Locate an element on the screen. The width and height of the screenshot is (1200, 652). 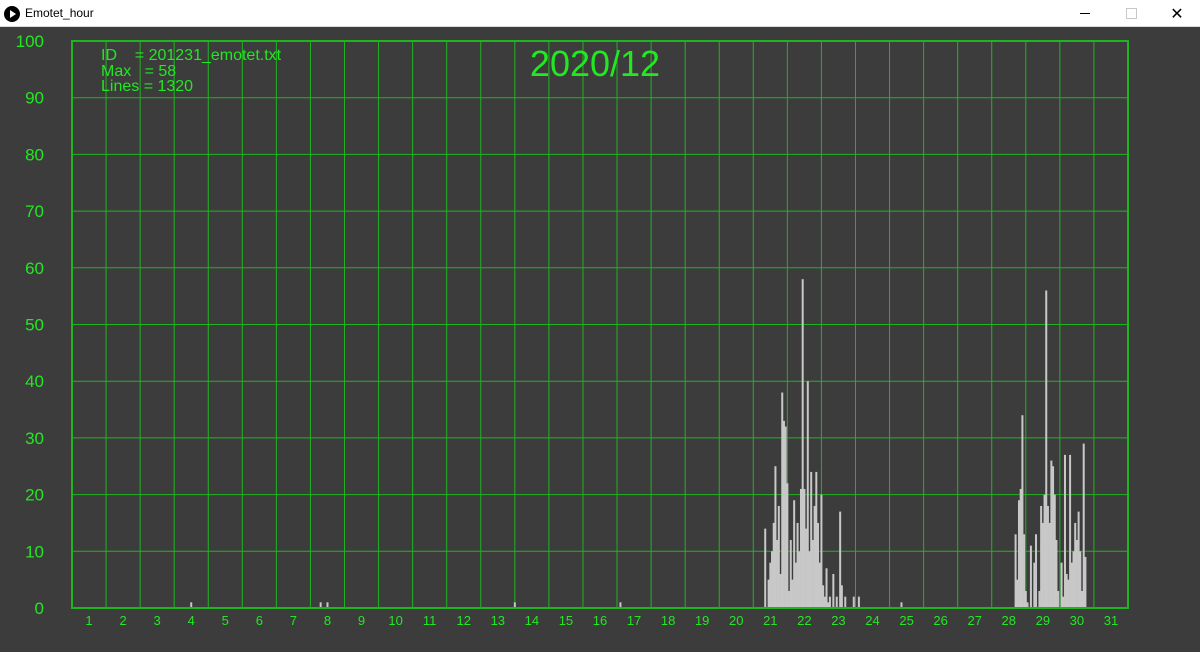
maximize-button is located at coordinates (1131, 13).